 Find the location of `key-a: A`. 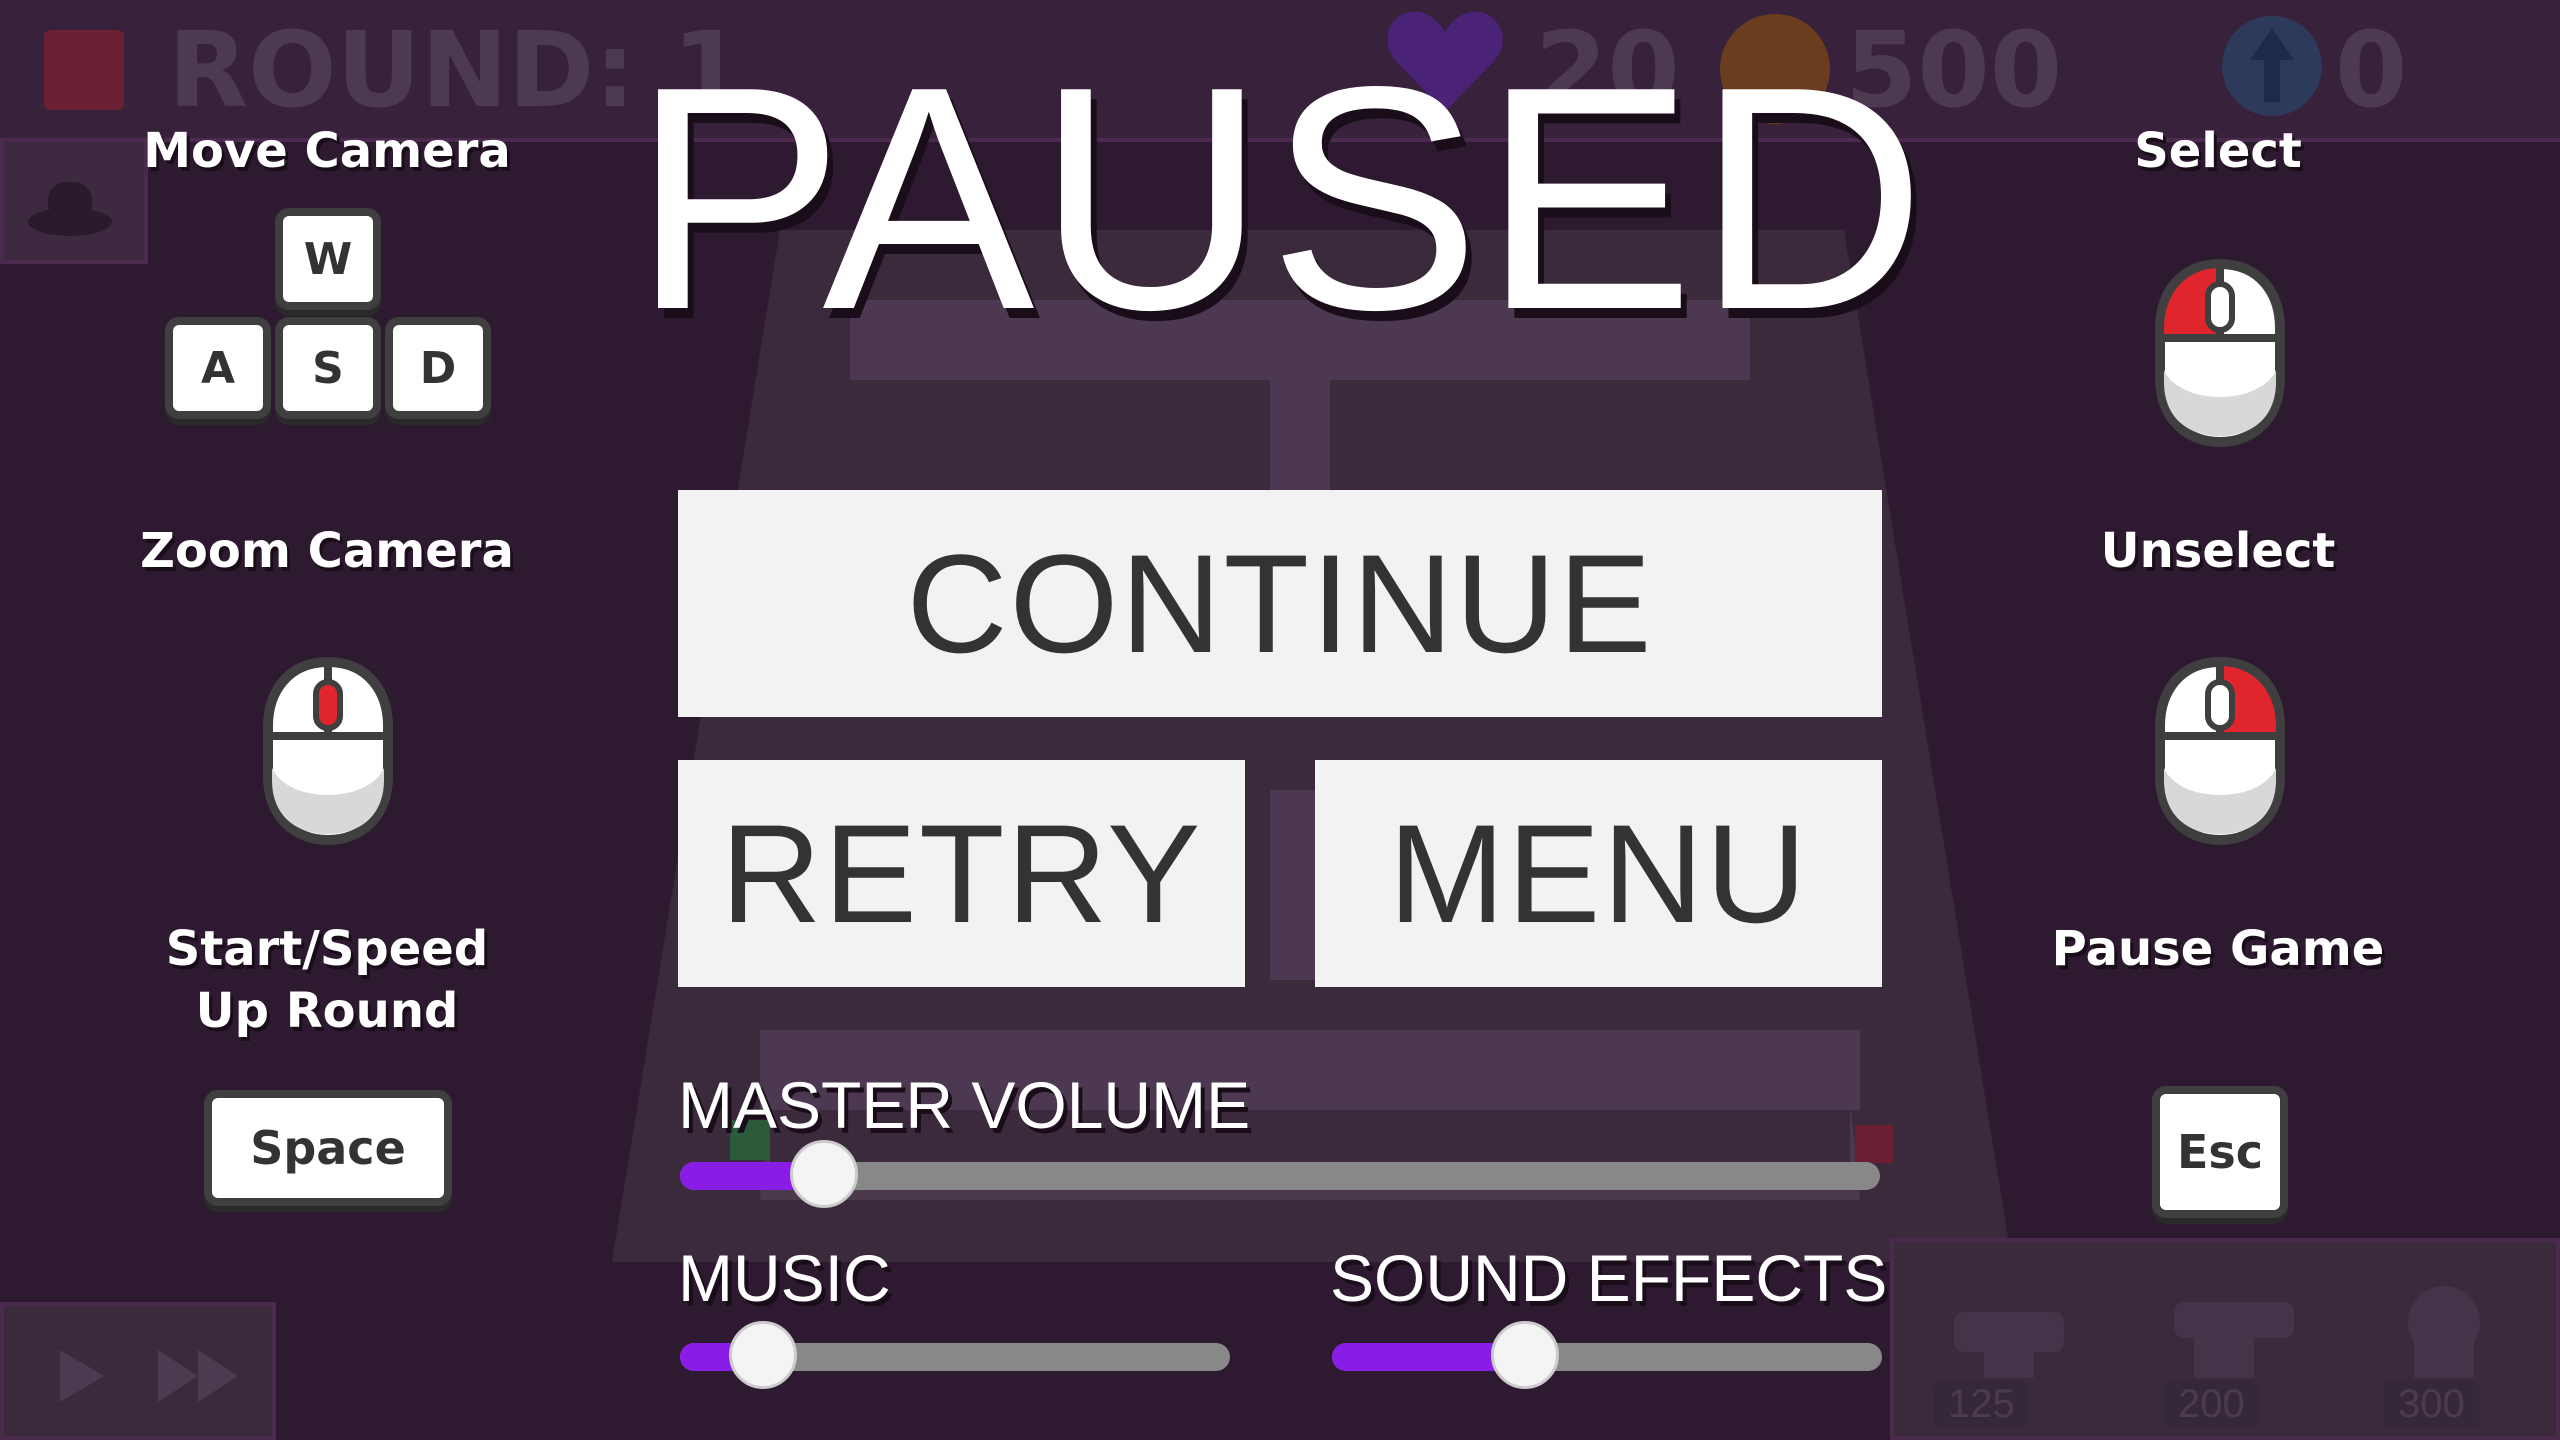

key-a: A is located at coordinates (218, 368).